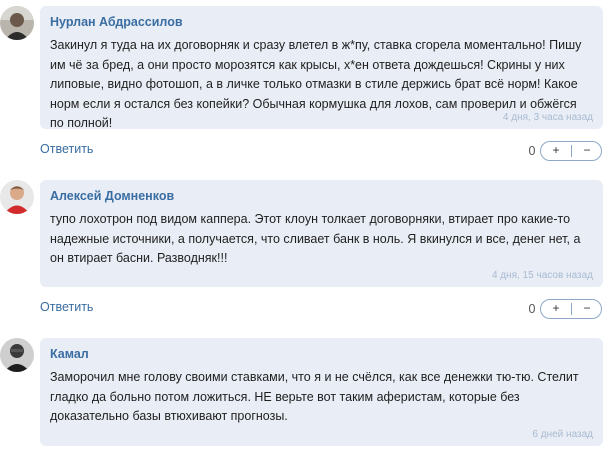 The width and height of the screenshot is (608, 454). What do you see at coordinates (547, 117) in the screenshot?
I see `comment-time: 4 дня, 3 часа назад` at bounding box center [547, 117].